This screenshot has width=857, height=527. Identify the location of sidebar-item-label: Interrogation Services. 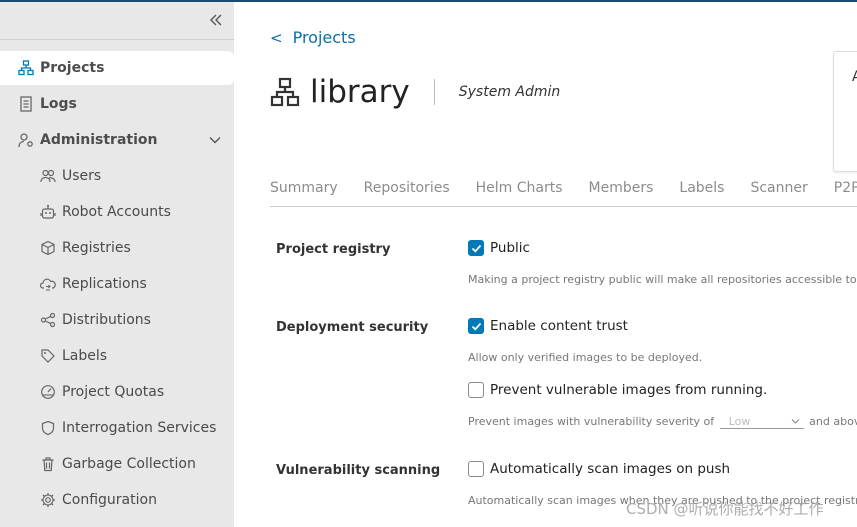
(139, 428).